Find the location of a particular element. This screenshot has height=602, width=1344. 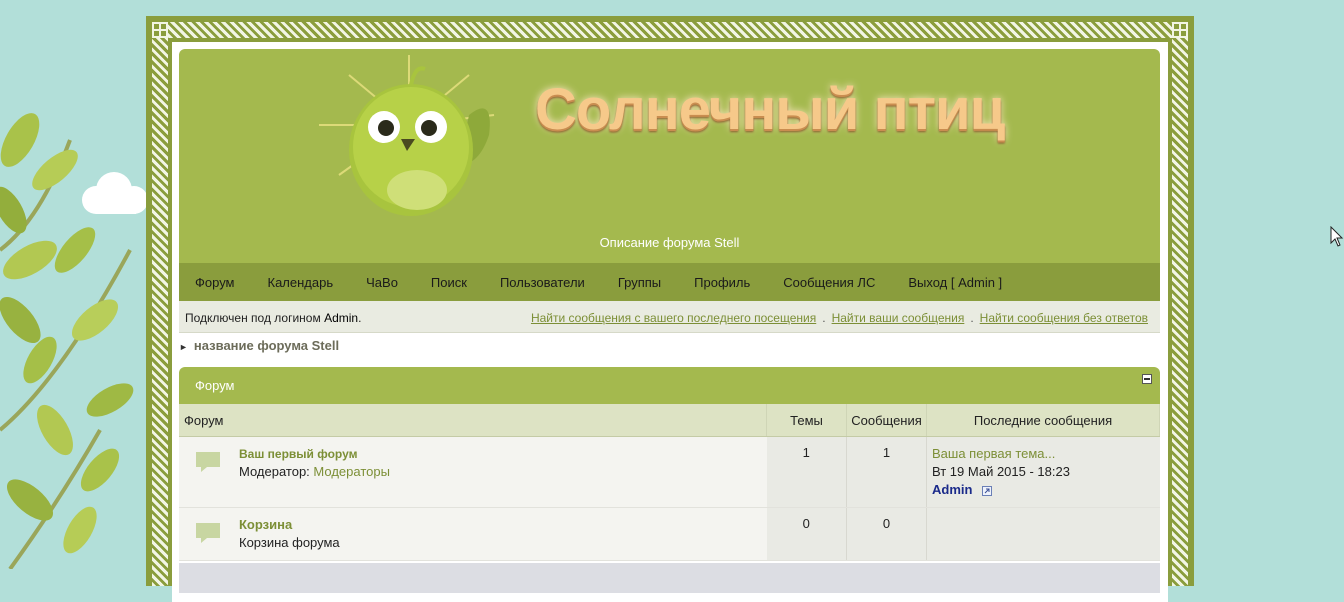

column-forum: Форум is located at coordinates (473, 420).